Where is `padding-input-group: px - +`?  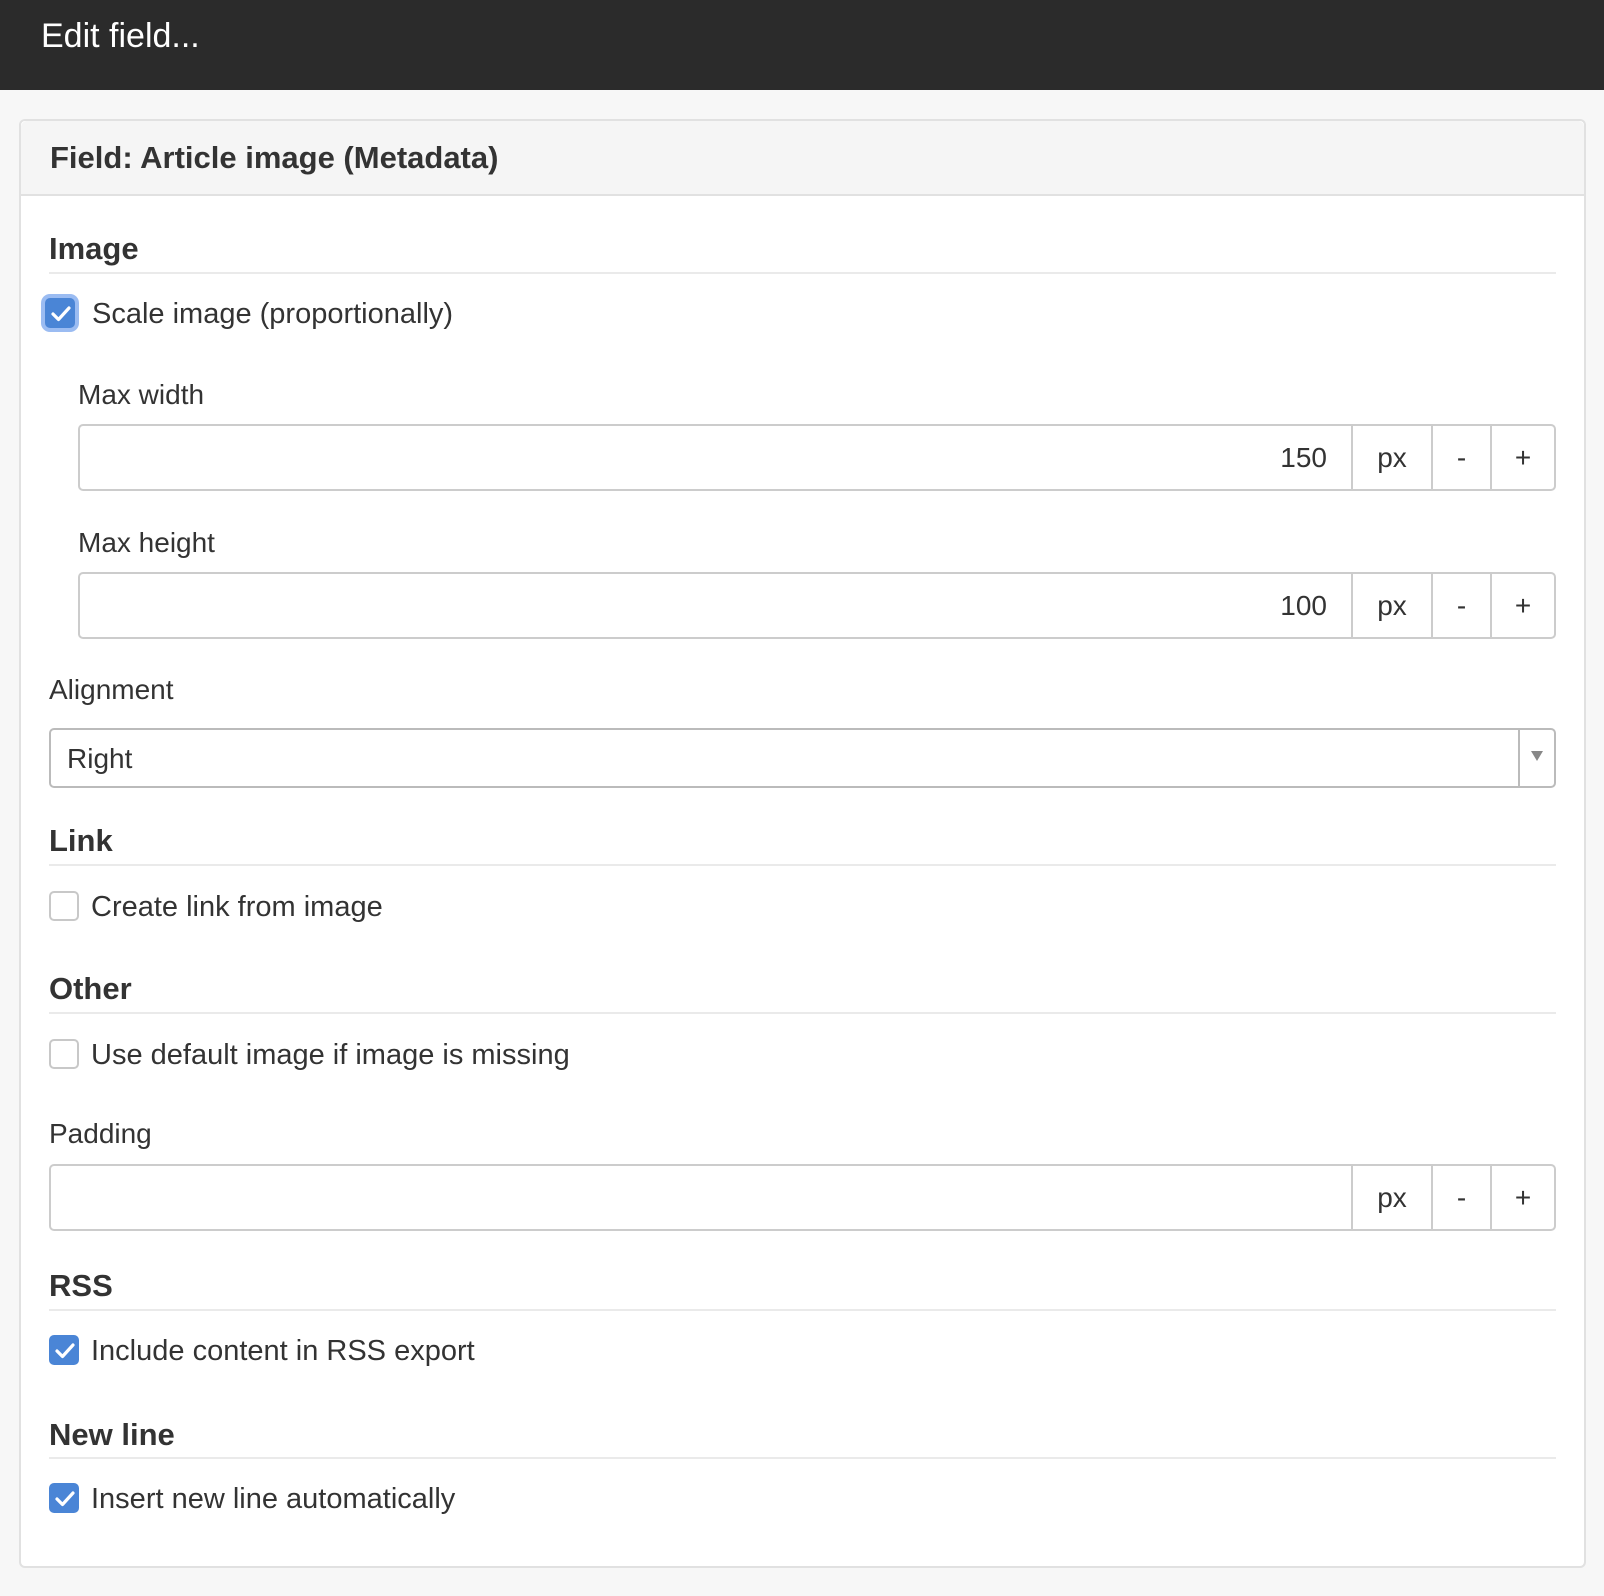 padding-input-group: px - + is located at coordinates (802, 1197).